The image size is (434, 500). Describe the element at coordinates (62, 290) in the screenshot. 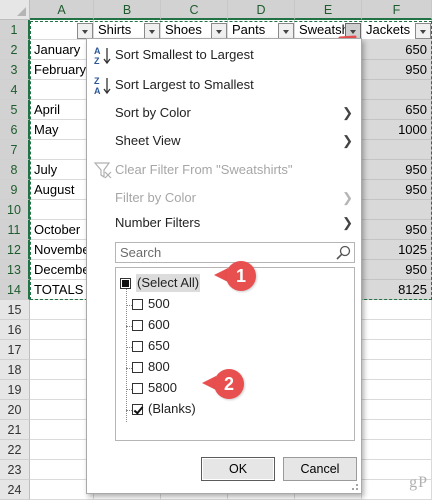

I see `month-cell: TOTALS` at that location.